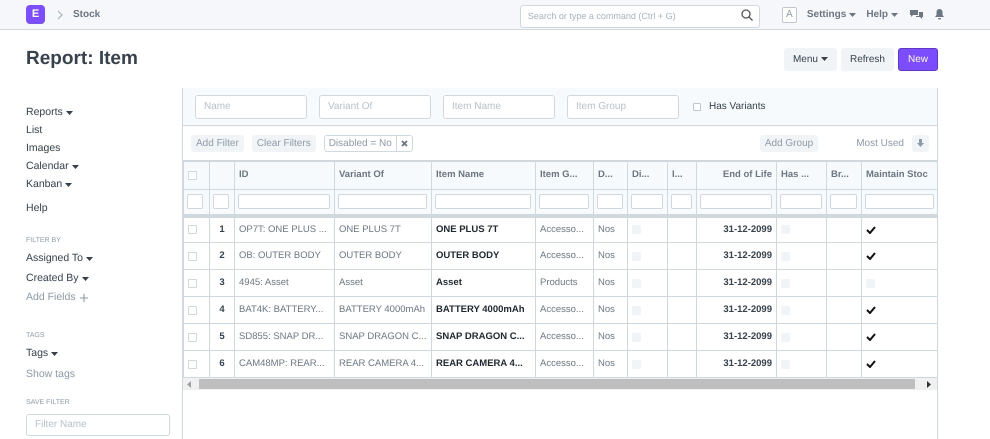 The width and height of the screenshot is (990, 439). What do you see at coordinates (789, 14) in the screenshot?
I see `avatar: A` at bounding box center [789, 14].